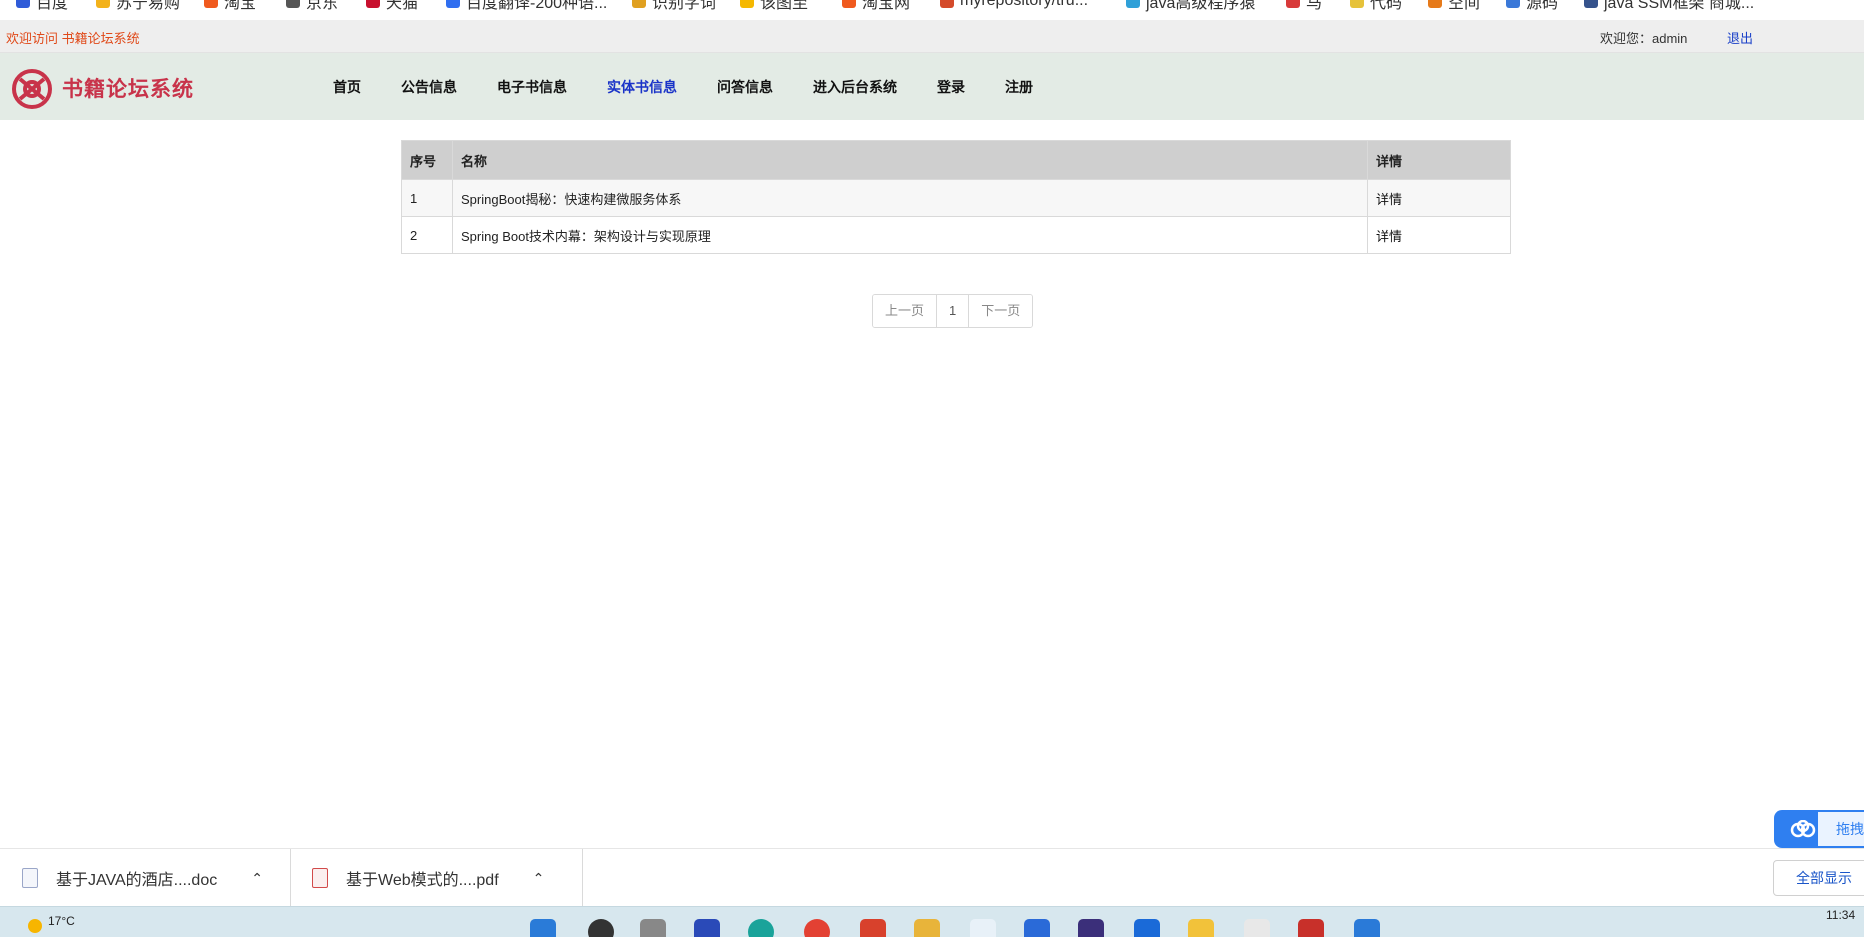 Image resolution: width=1864 pixels, height=937 pixels. I want to click on table-header-row: 序号 名称 详情, so click(956, 160).